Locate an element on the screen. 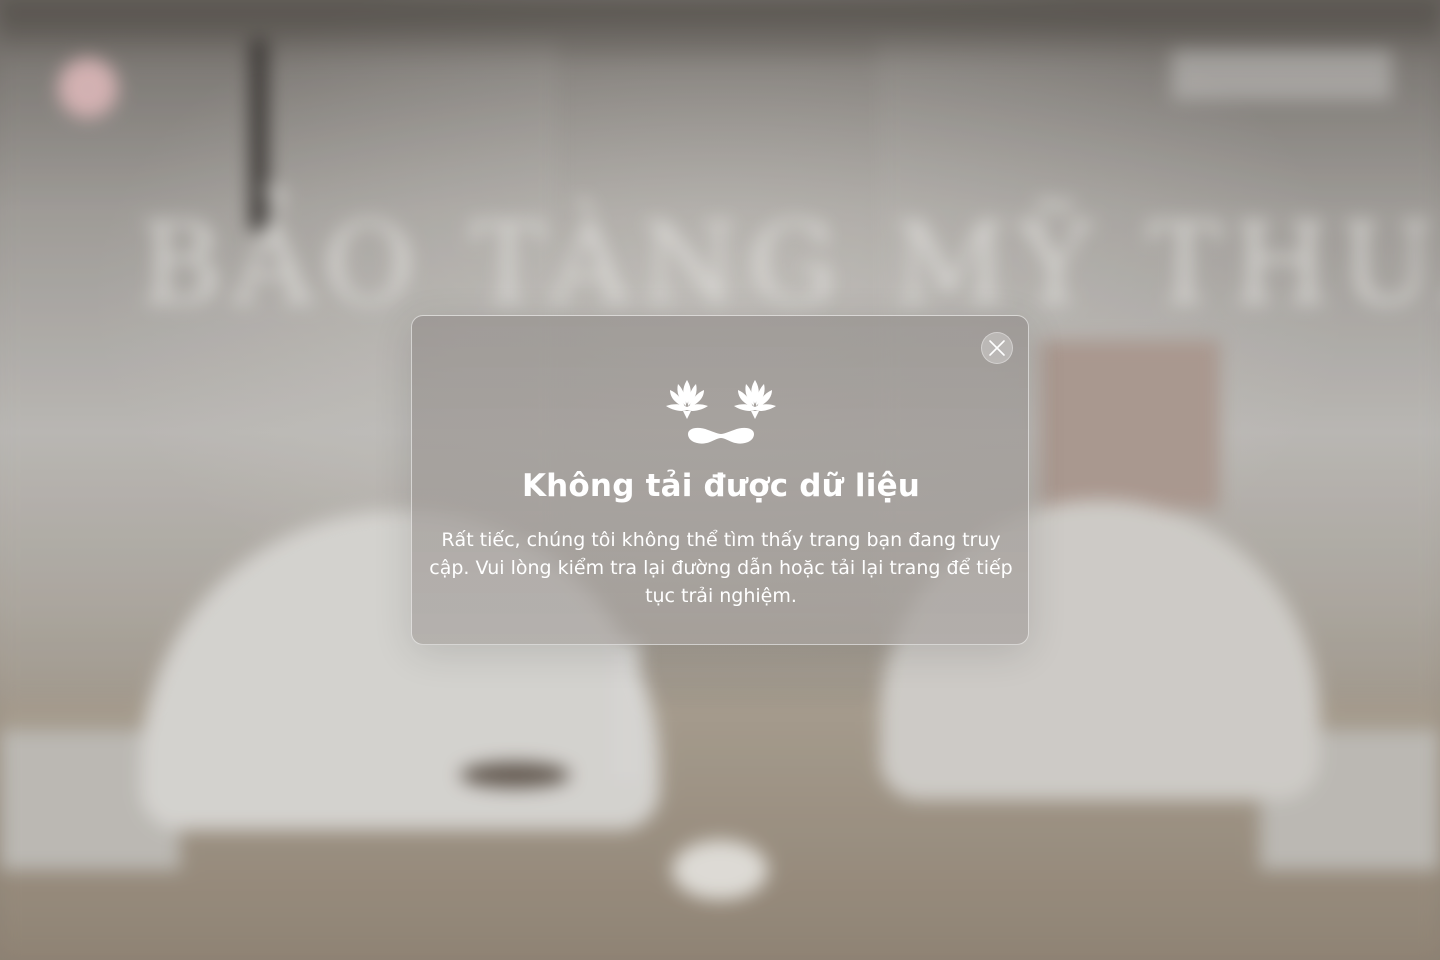 This screenshot has height=960, width=1440. lotus-smile-icon is located at coordinates (721, 412).